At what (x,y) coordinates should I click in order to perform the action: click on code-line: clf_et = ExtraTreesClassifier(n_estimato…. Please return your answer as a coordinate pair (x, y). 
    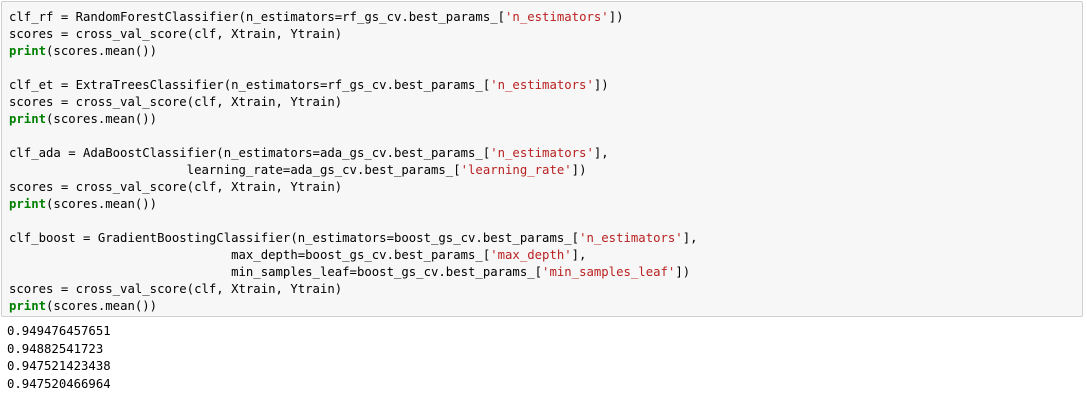
    Looking at the image, I should click on (309, 85).